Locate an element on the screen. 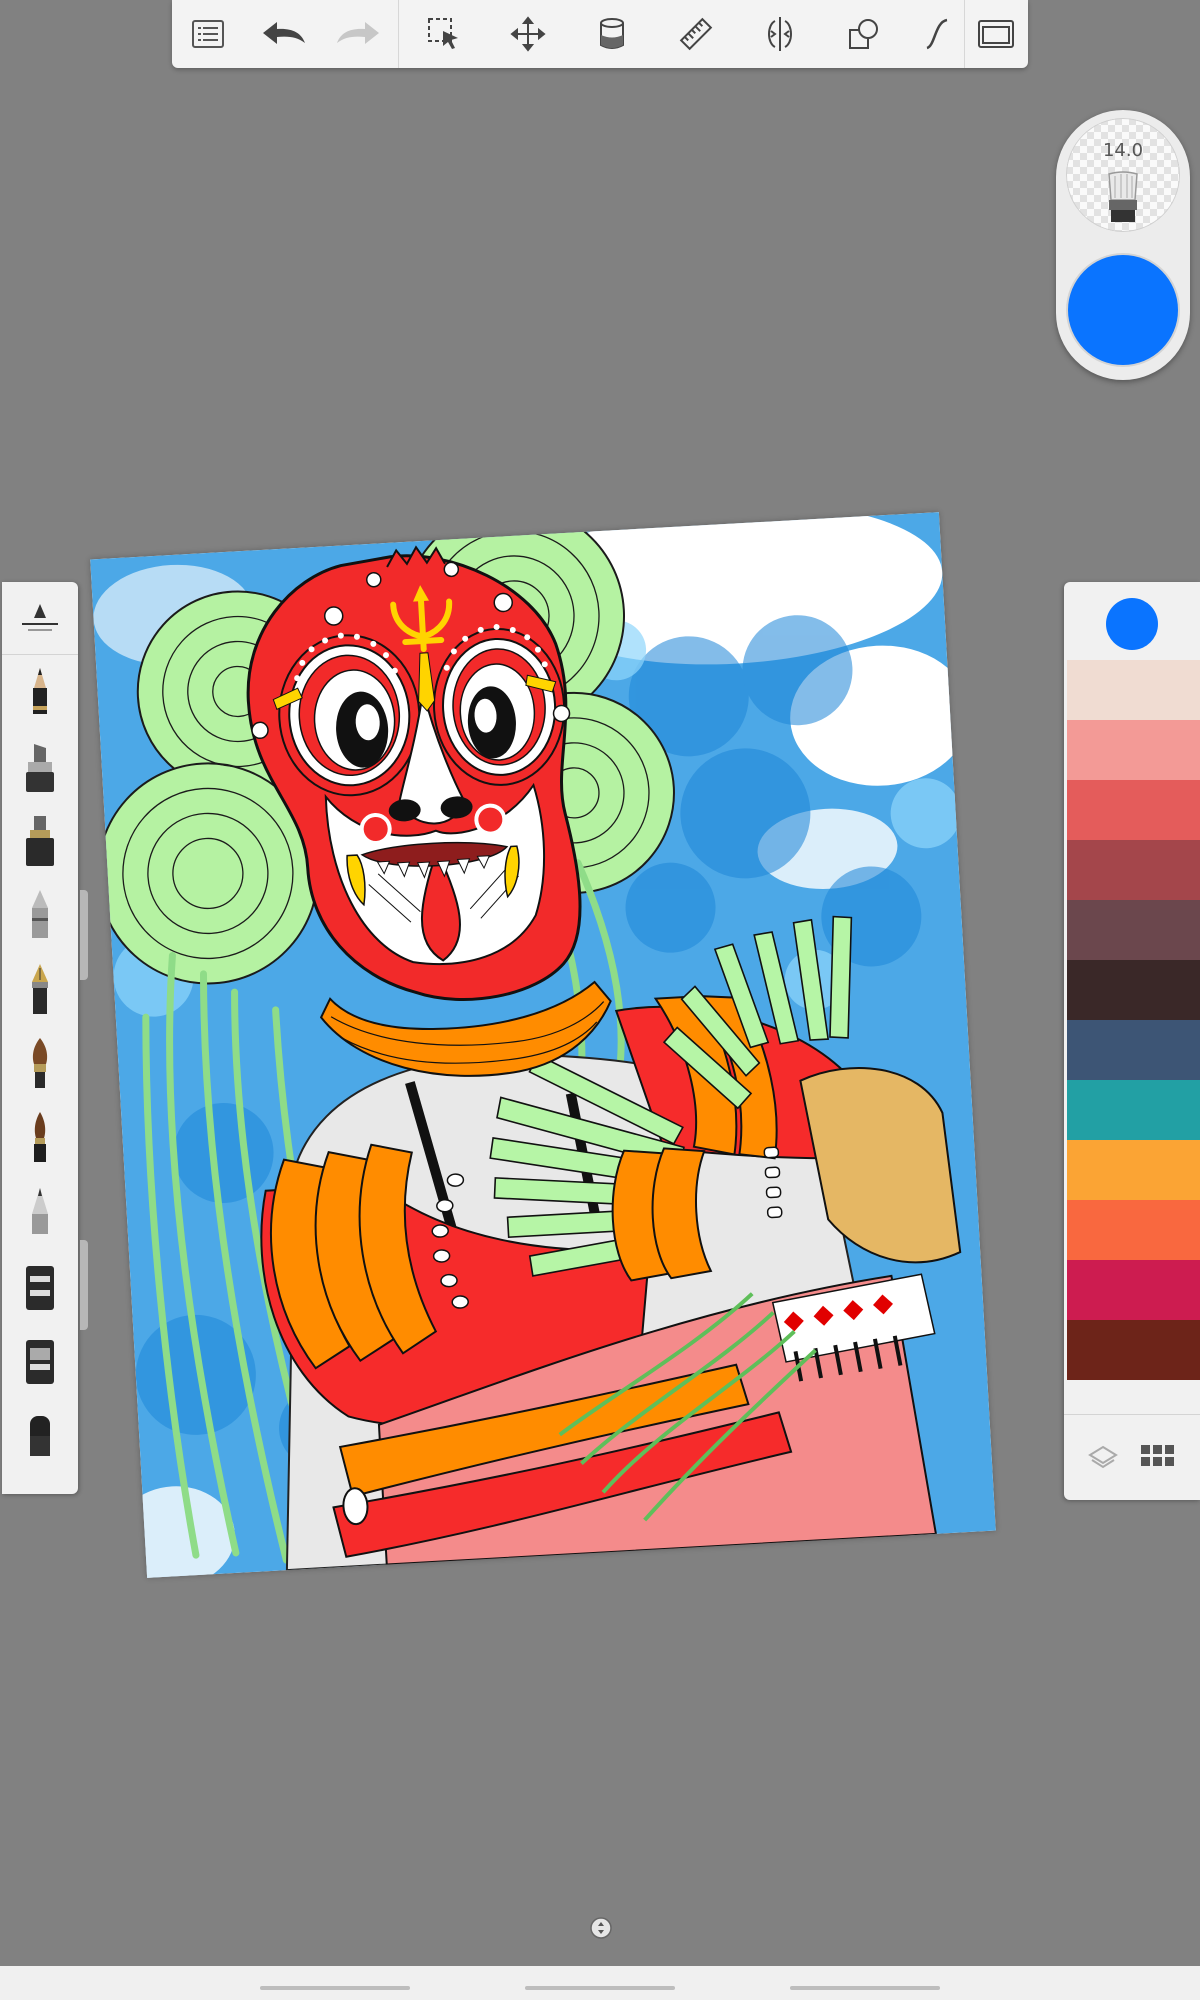 The image size is (1200, 2000). gallery-button is located at coordinates (208, 34).